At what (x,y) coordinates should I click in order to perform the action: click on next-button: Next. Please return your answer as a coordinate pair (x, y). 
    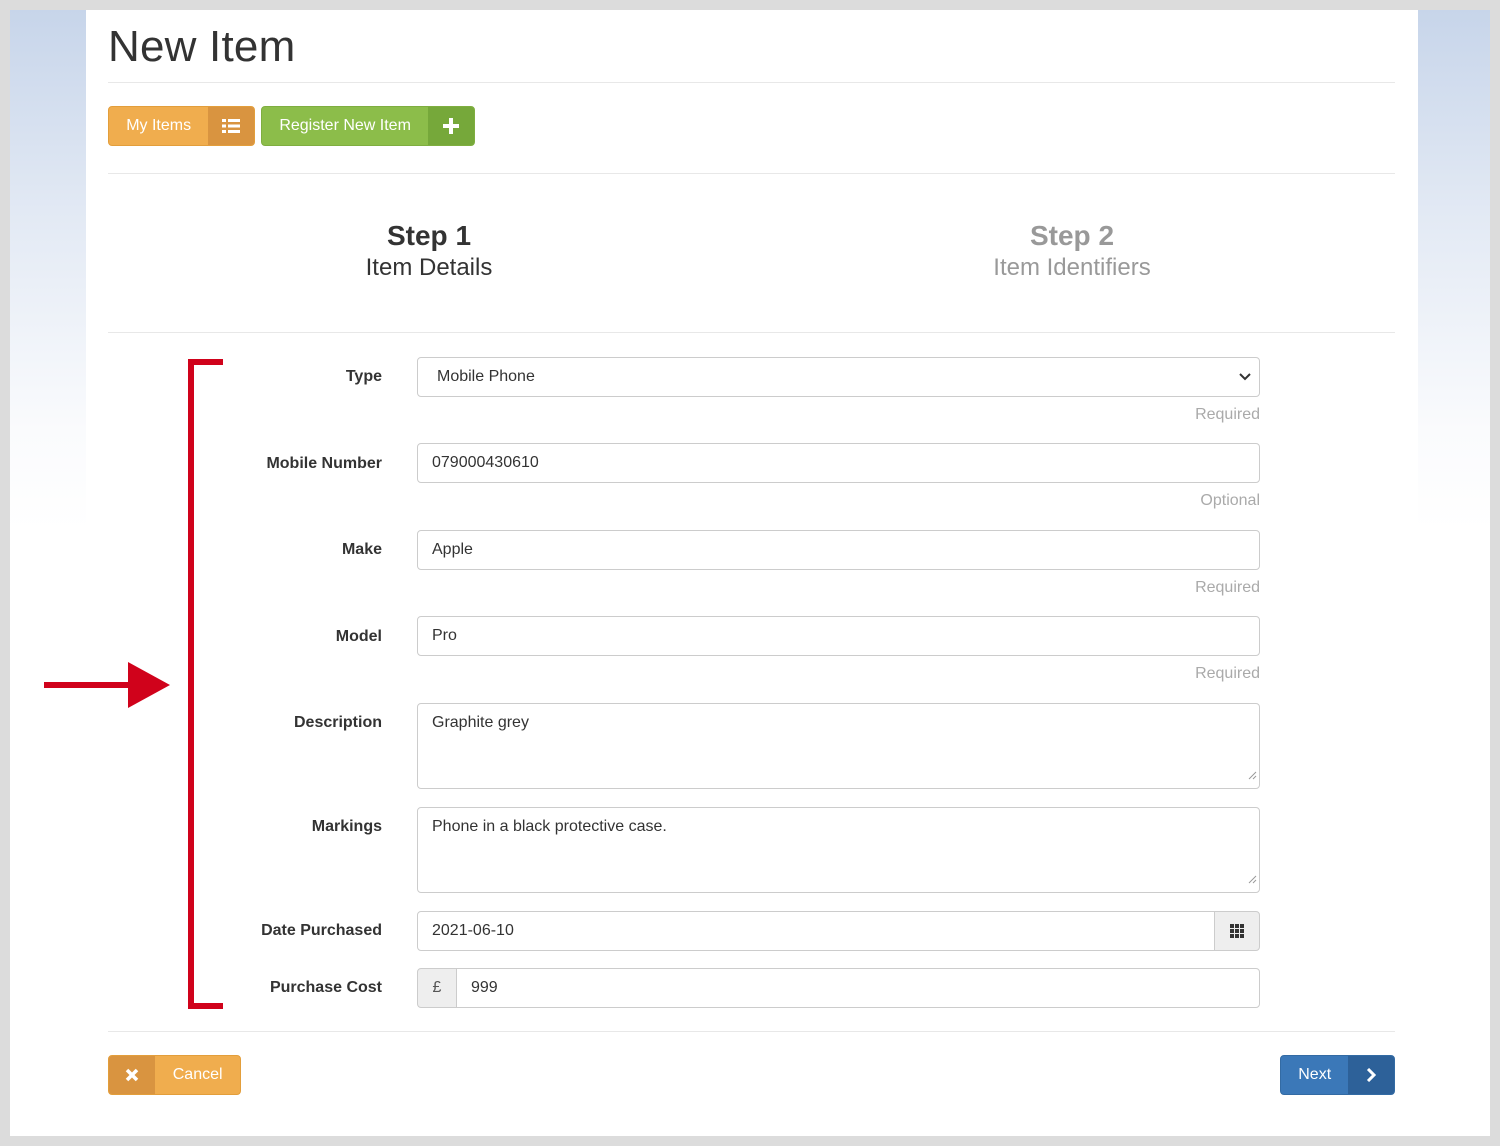
    Looking at the image, I should click on (1337, 1075).